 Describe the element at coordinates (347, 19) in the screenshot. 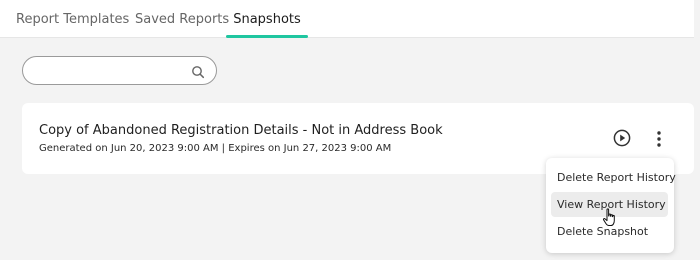

I see `tab-bar: Report Templates Saved Reports Snapshots` at that location.